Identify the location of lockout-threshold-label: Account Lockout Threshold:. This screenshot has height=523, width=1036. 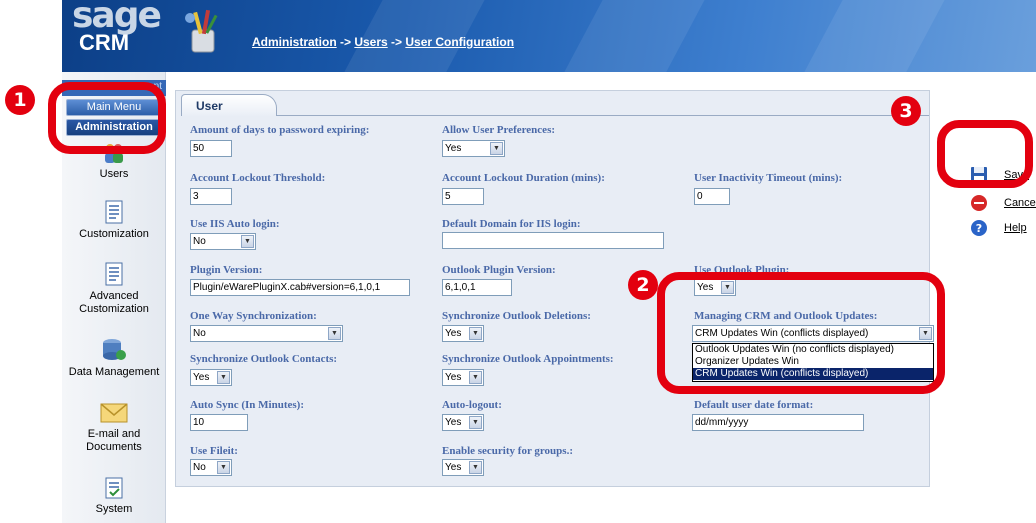
(258, 178).